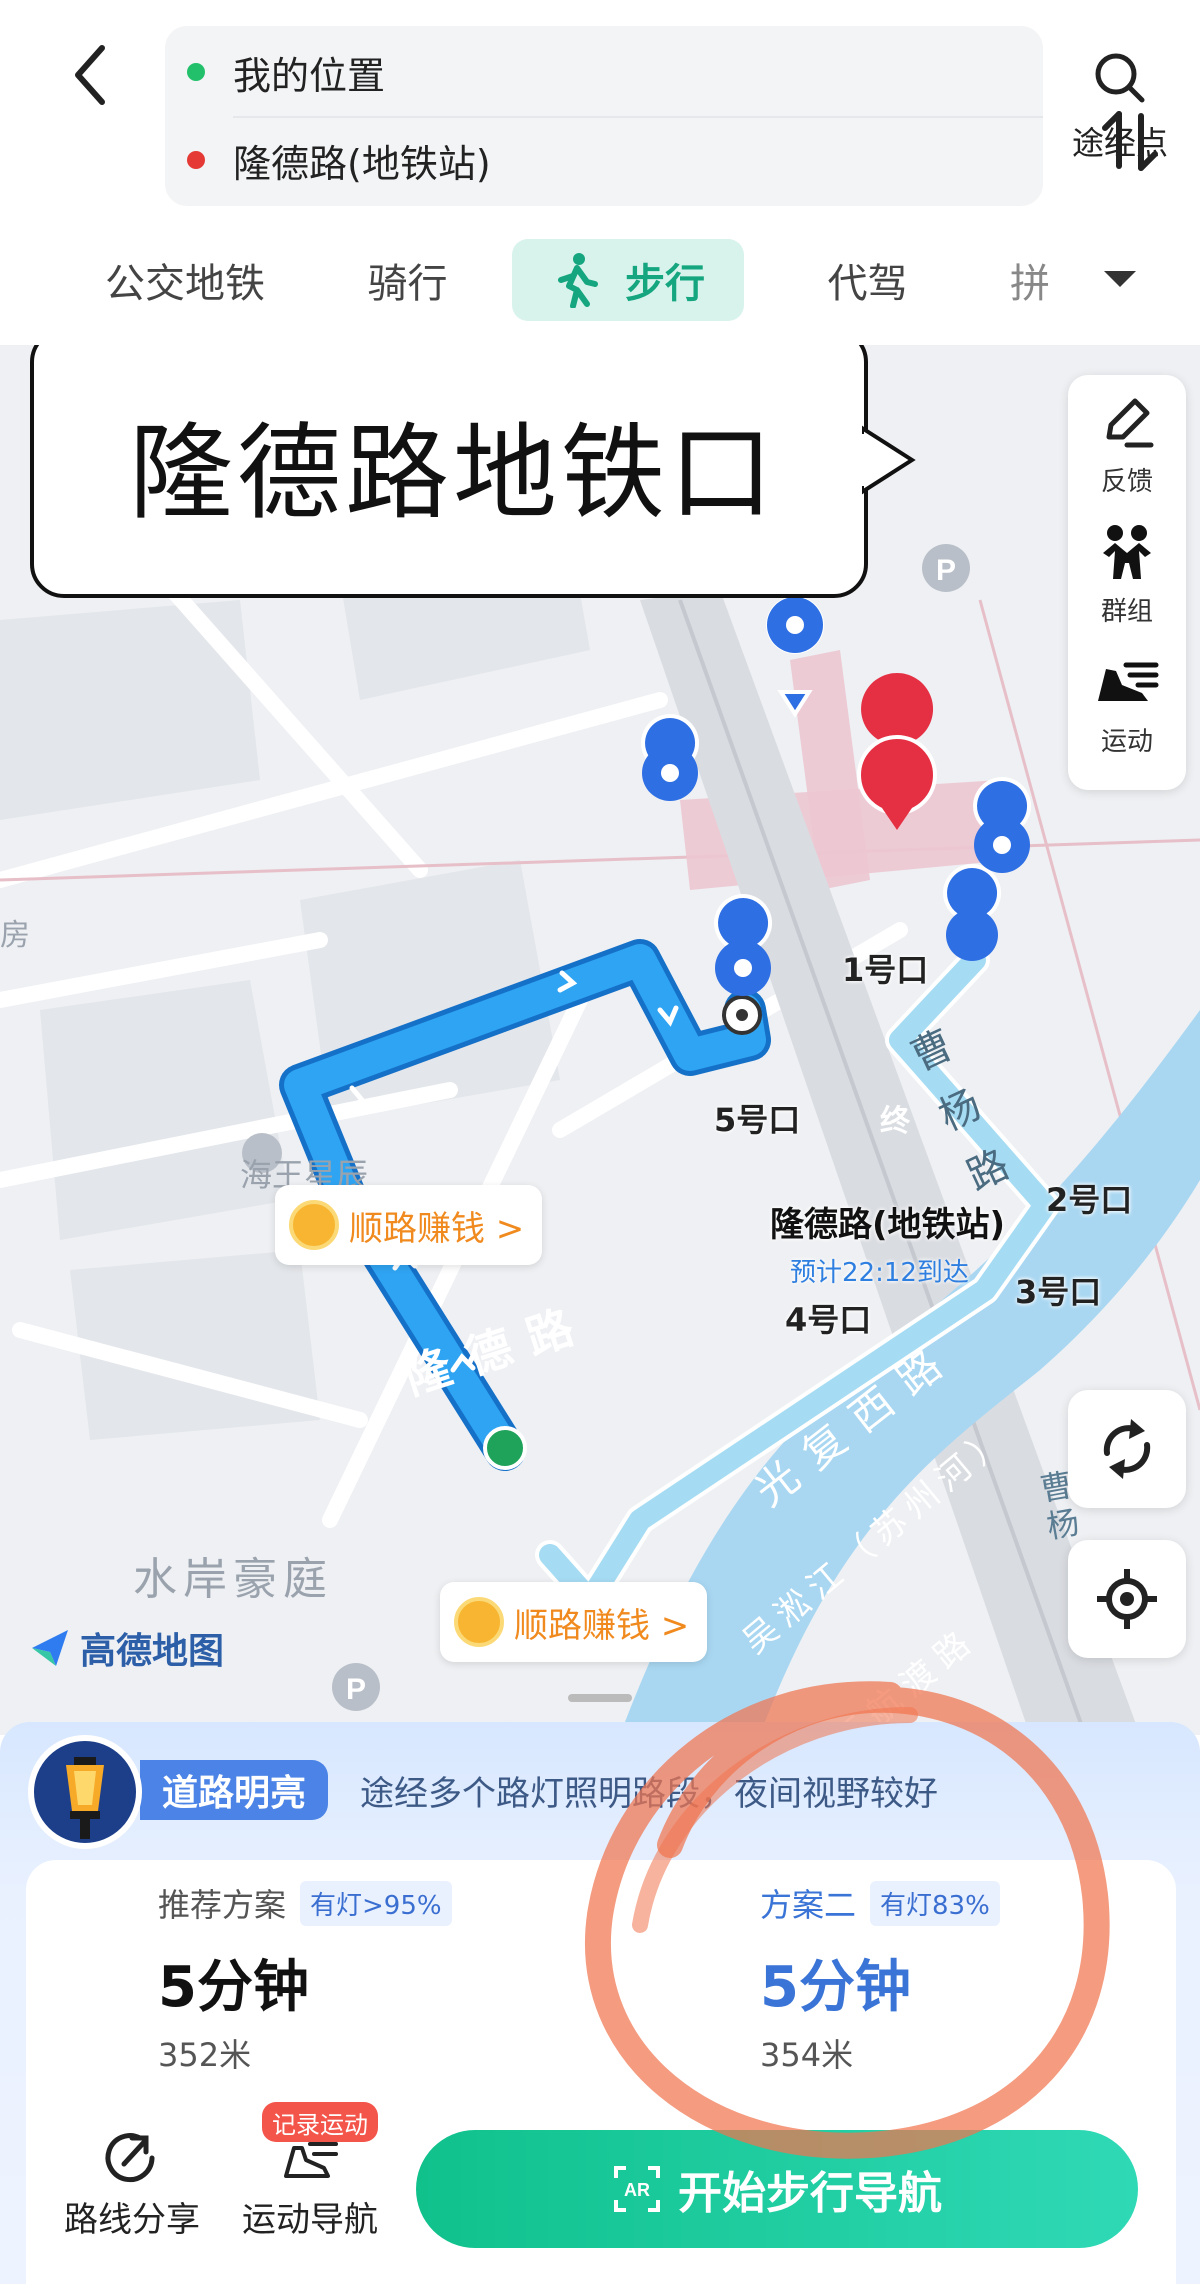 The width and height of the screenshot is (1200, 2284). What do you see at coordinates (980, 1980) in the screenshot?
I see `plan-alternative: 方案二 有灯83% 5分钟 354米` at bounding box center [980, 1980].